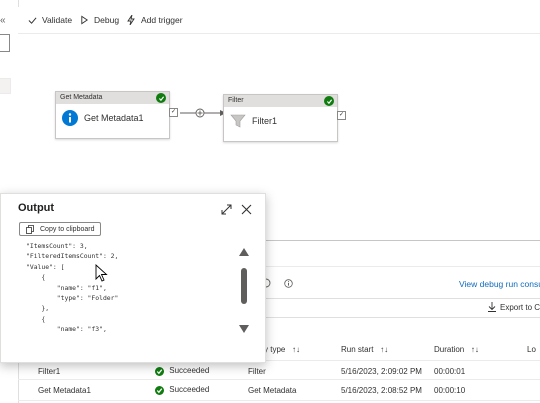  I want to click on trigger-icon, so click(131, 20).